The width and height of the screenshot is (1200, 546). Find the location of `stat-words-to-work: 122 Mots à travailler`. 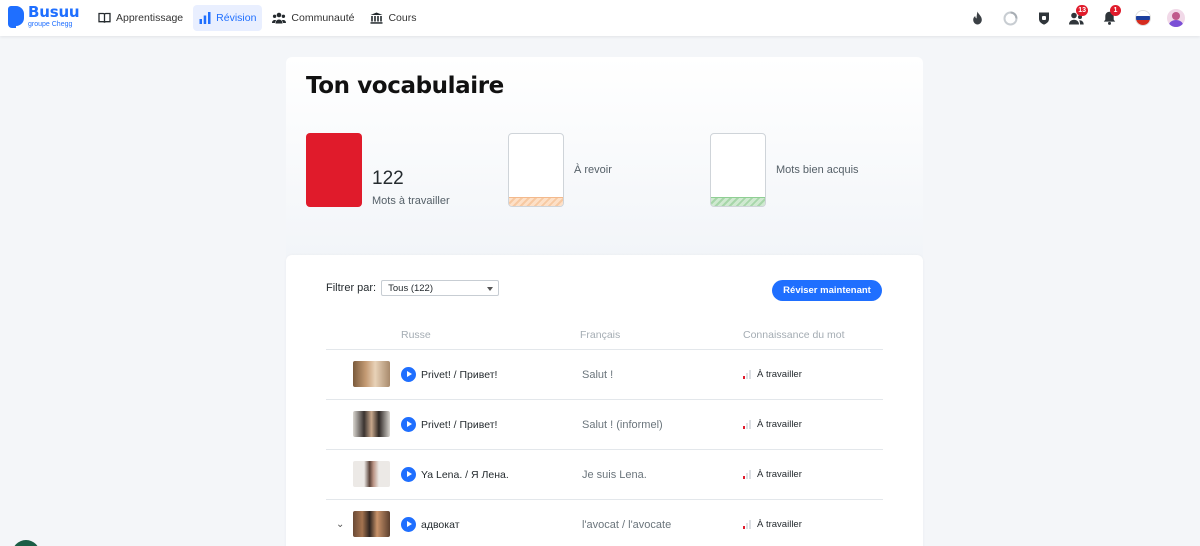

stat-words-to-work: 122 Mots à travailler is located at coordinates (378, 170).